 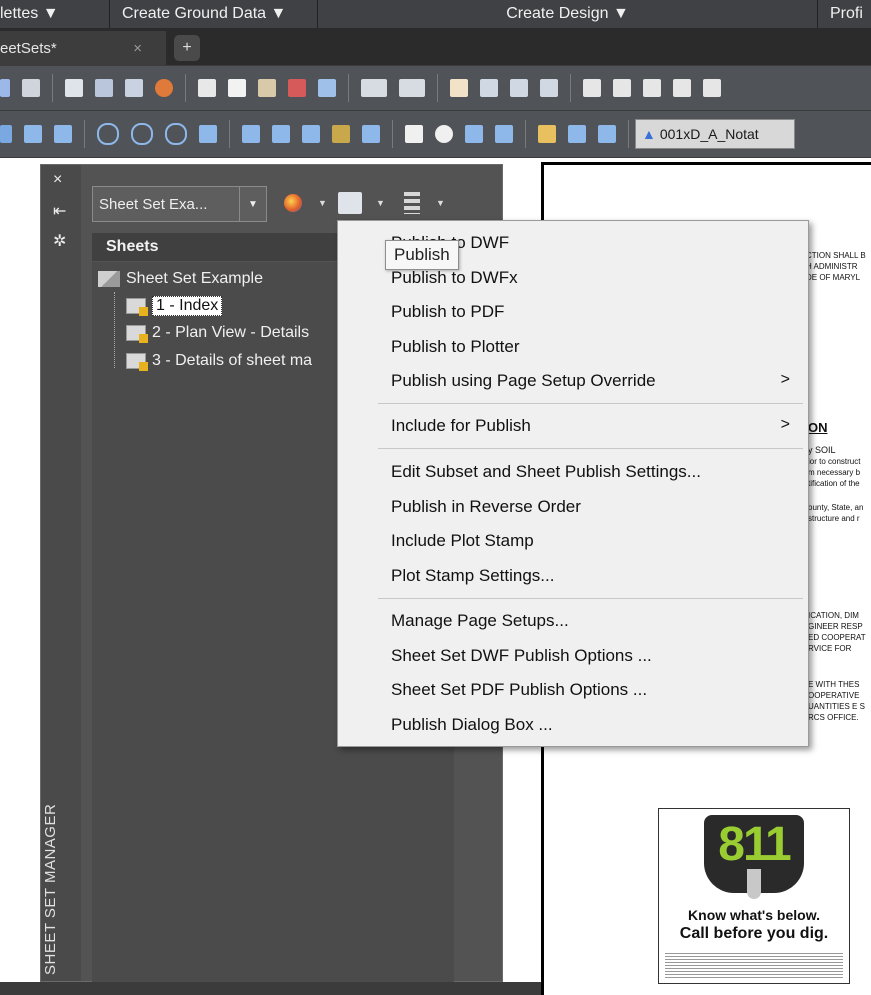 I want to click on tree-sheet-label: 3 - Details of sheet ma, so click(x=232, y=360).